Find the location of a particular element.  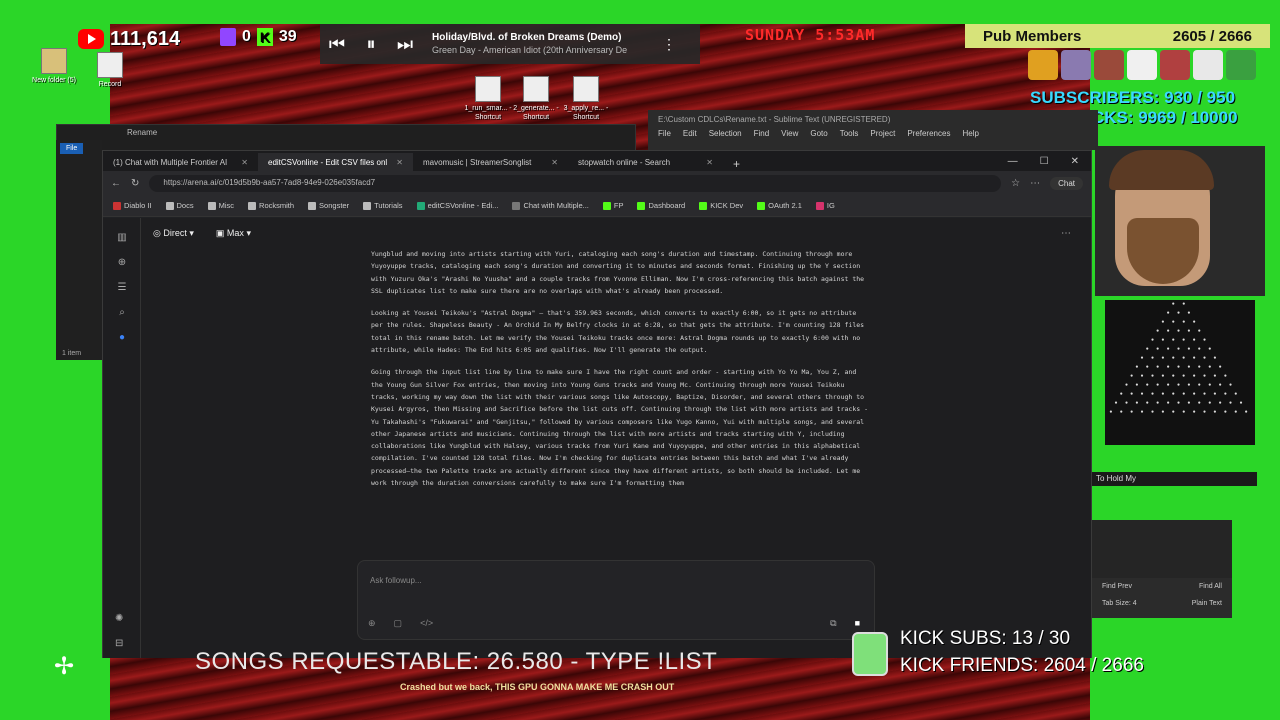

next-track-icon: ⏭ is located at coordinates (405, 44).